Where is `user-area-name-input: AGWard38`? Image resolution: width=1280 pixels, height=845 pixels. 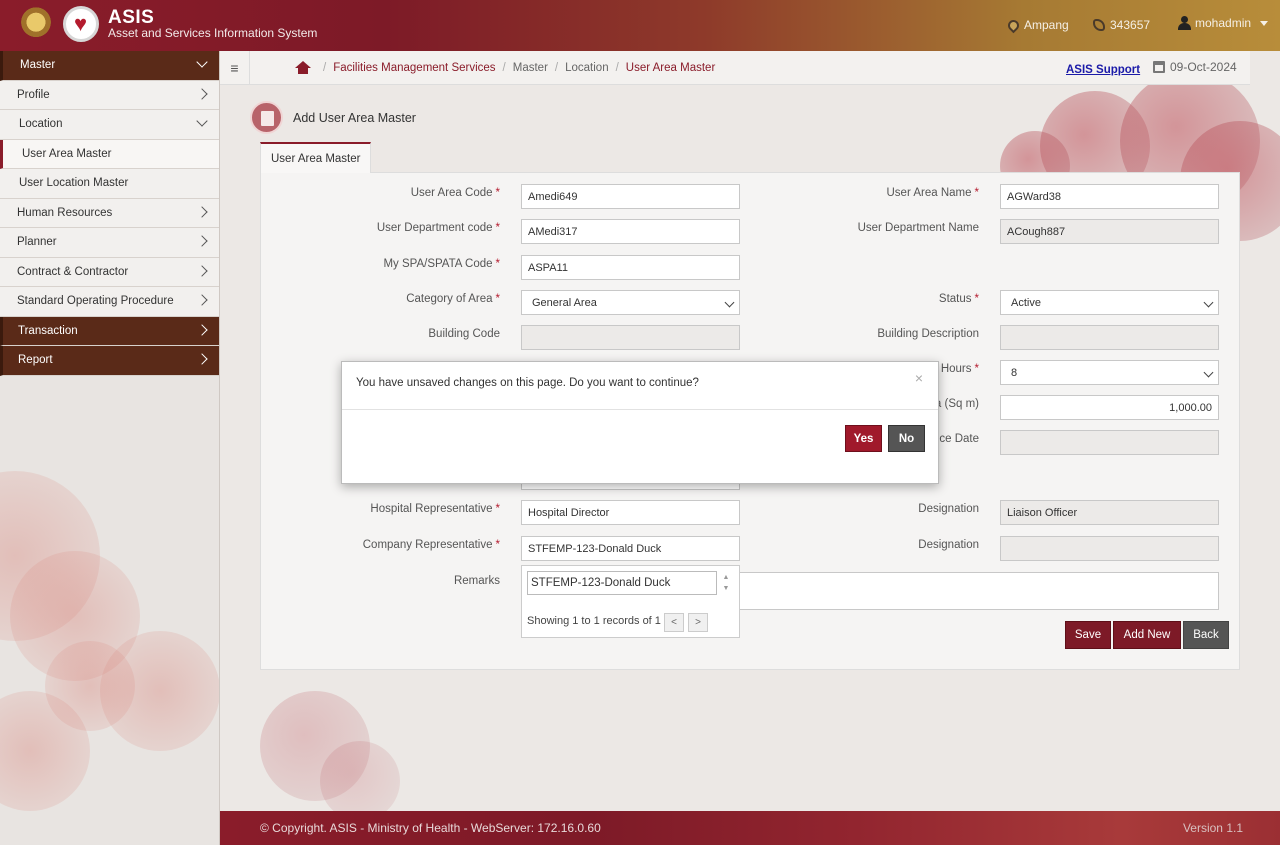 user-area-name-input: AGWard38 is located at coordinates (1109, 196).